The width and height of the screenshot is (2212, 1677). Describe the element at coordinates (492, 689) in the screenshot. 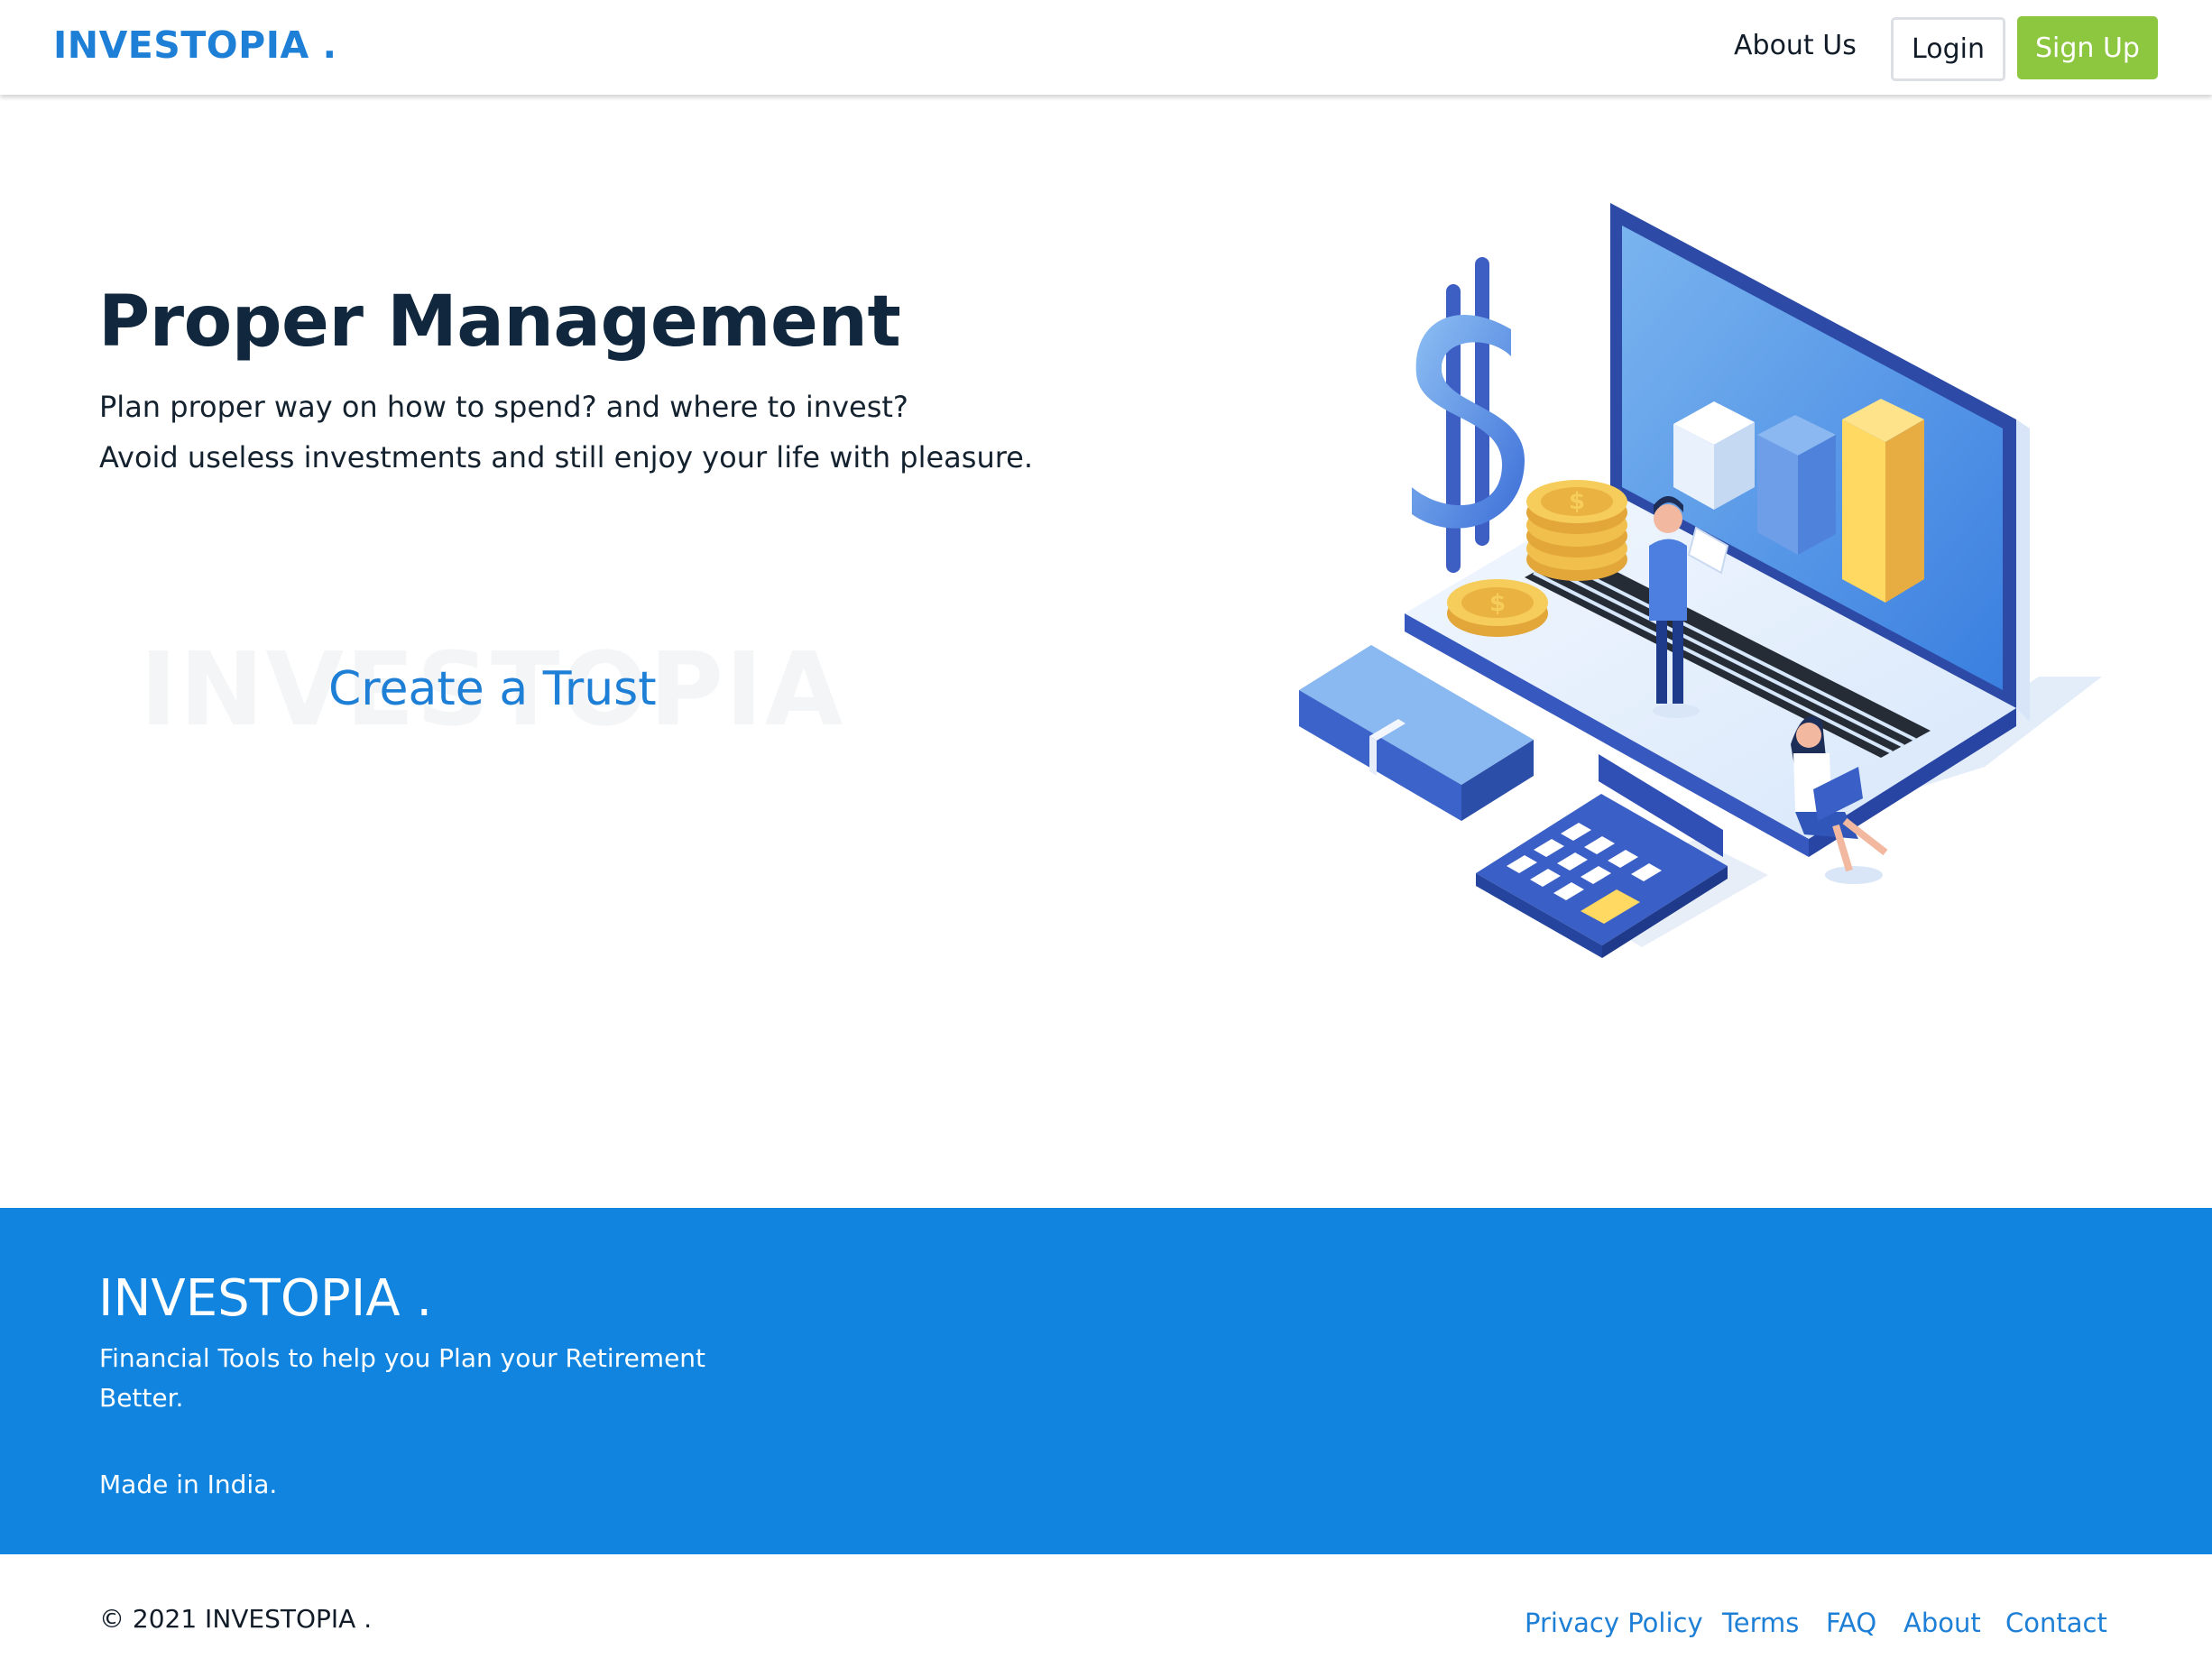

I see `create-trust-button: Create a Trust` at that location.